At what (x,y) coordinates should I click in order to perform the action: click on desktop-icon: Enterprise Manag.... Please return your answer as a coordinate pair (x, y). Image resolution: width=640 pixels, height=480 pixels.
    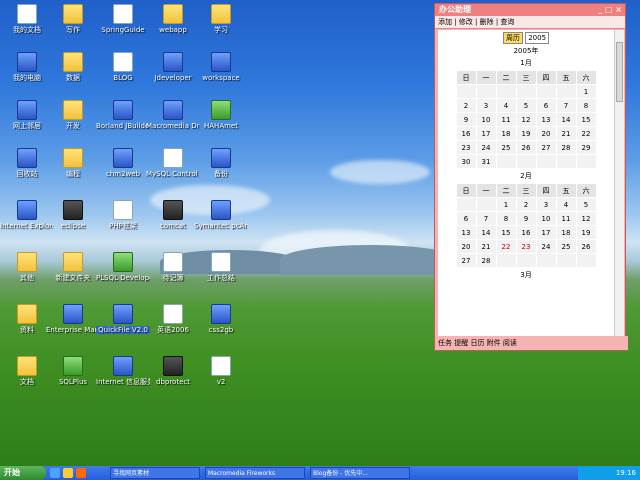
    Looking at the image, I should click on (73, 326).